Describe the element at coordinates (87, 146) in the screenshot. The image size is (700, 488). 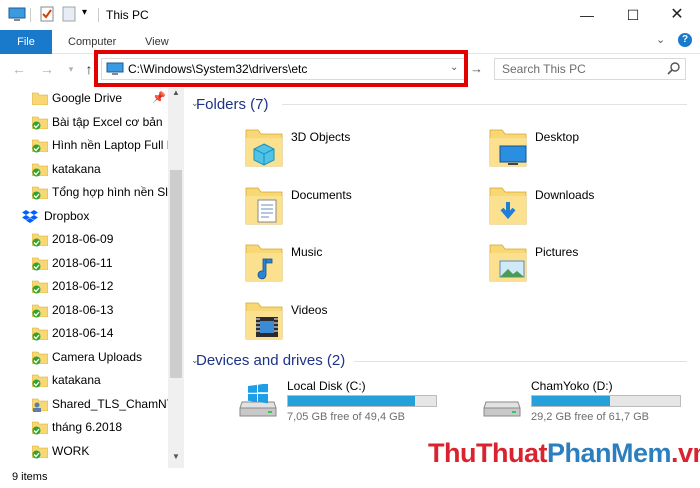
I see `sidebar-item: Hình nền Laptop Full H` at that location.